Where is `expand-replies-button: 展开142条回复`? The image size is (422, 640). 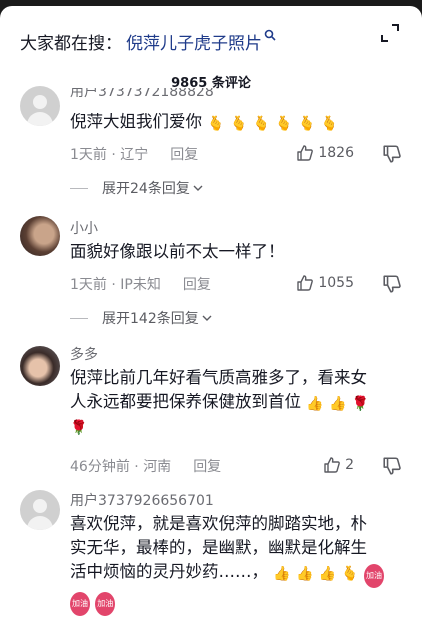
expand-replies-button: 展开142条回复 is located at coordinates (141, 318).